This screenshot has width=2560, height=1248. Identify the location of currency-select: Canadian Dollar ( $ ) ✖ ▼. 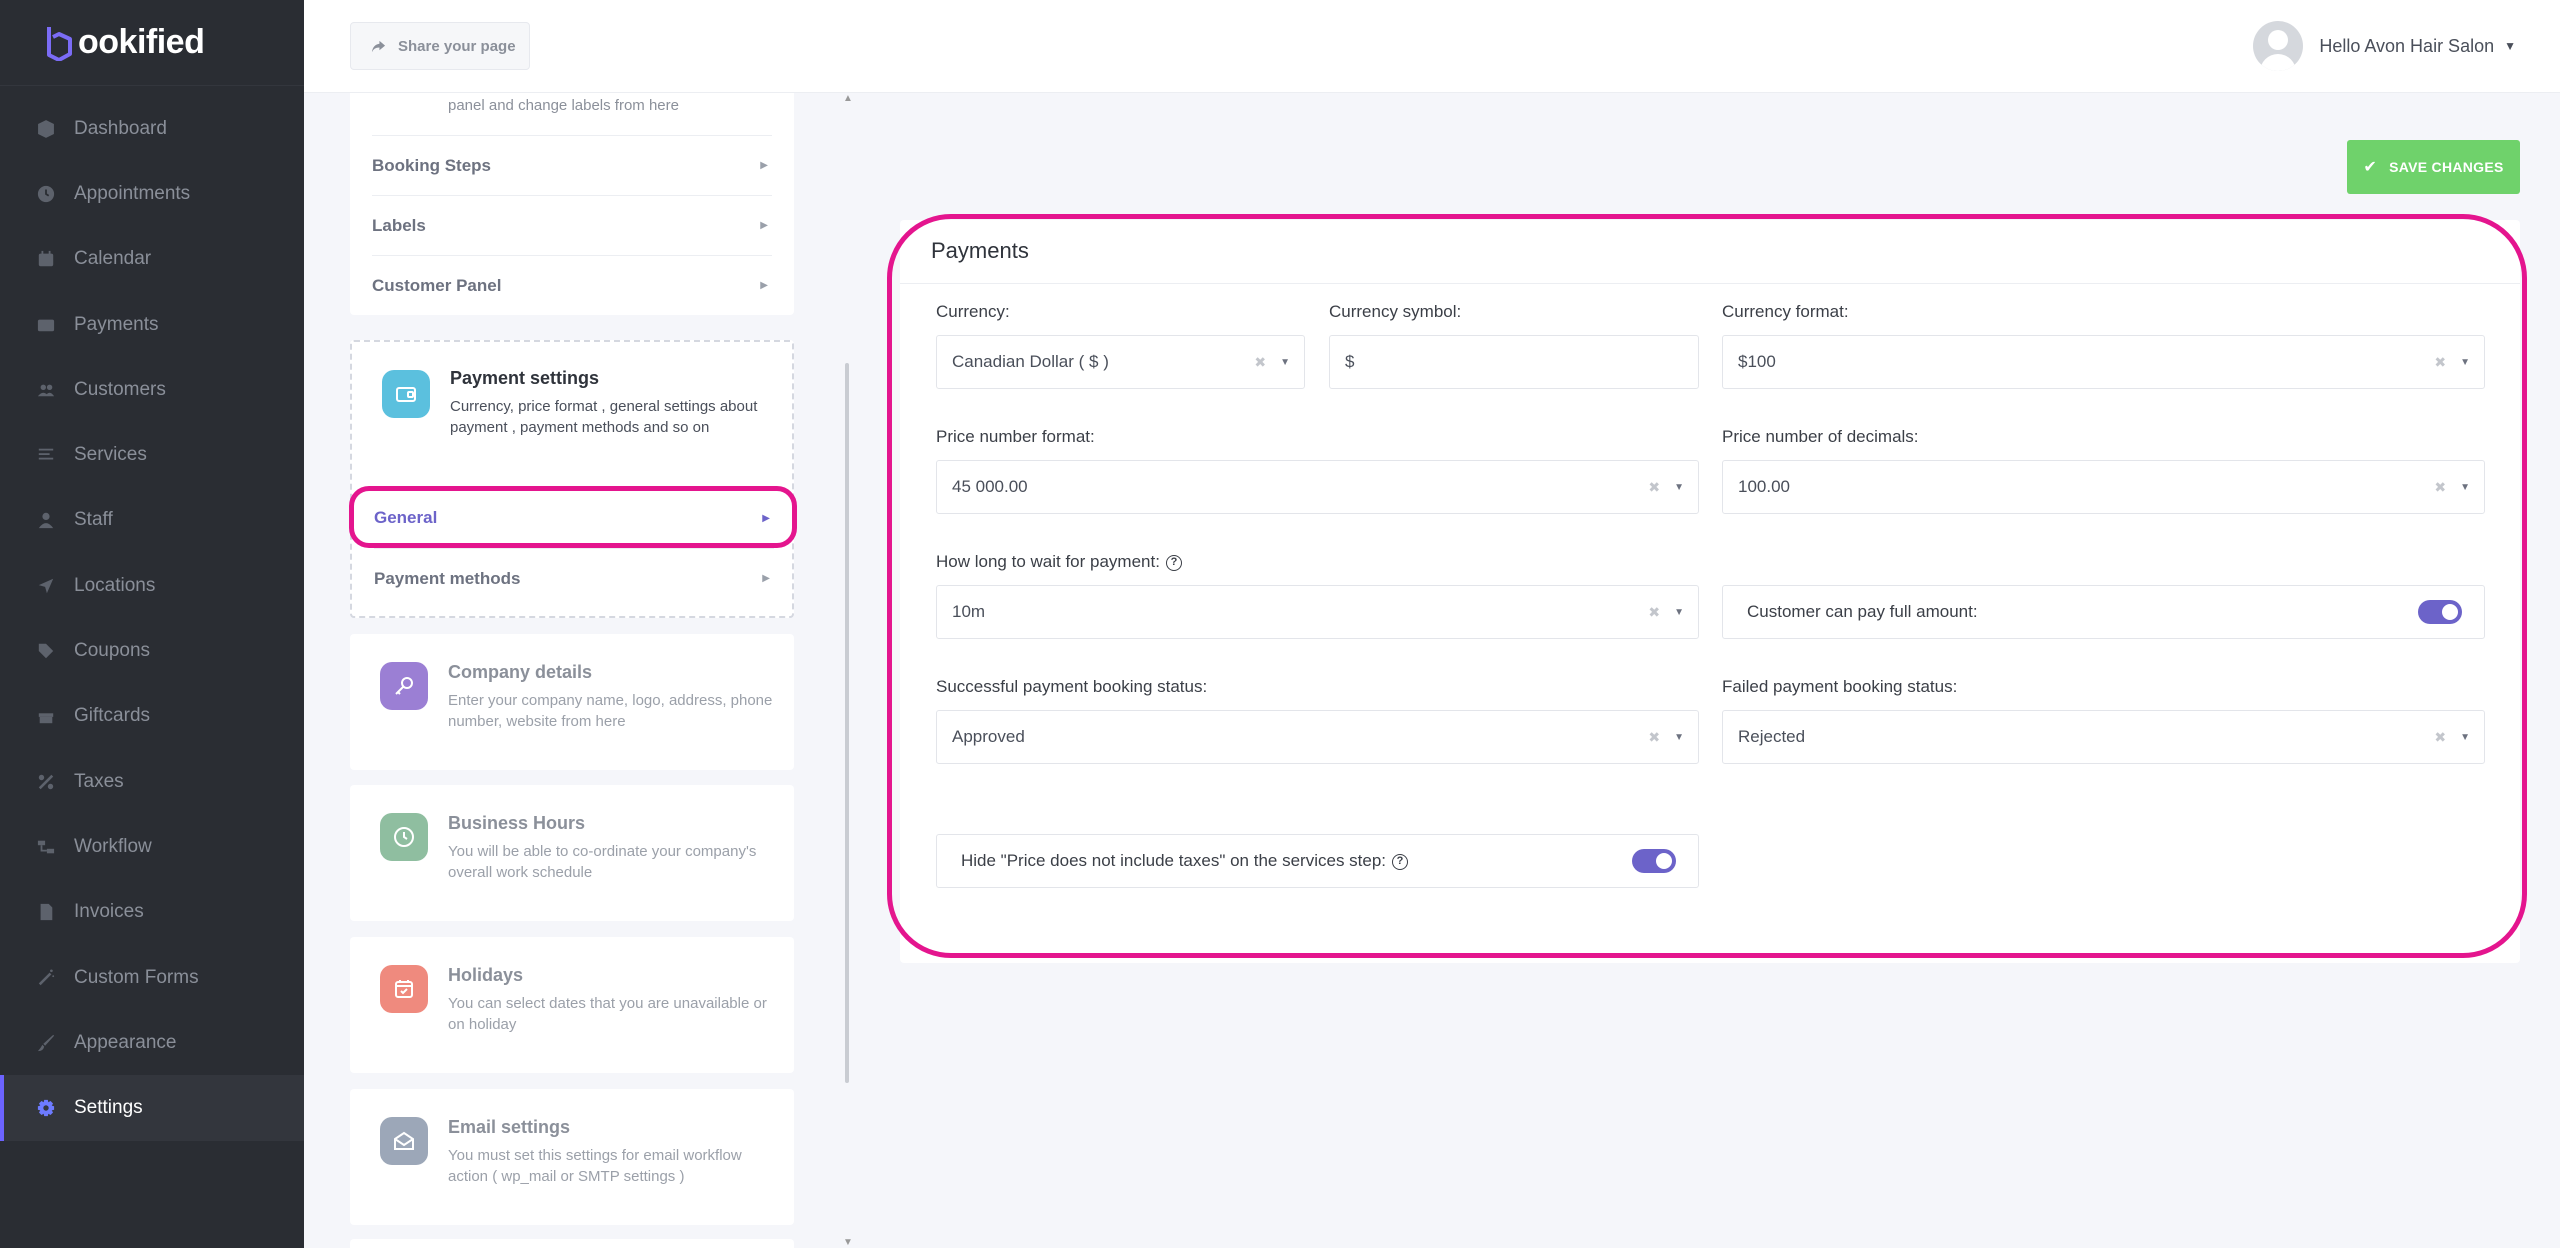
(1120, 362).